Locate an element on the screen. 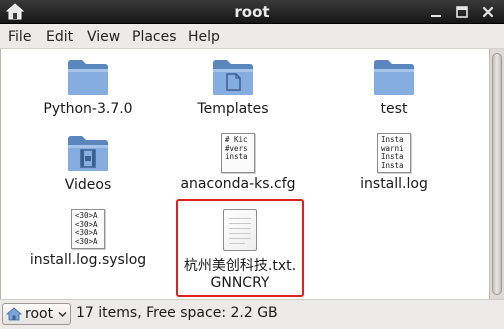 This screenshot has height=329, width=504. file-item-test: test is located at coordinates (394, 87).